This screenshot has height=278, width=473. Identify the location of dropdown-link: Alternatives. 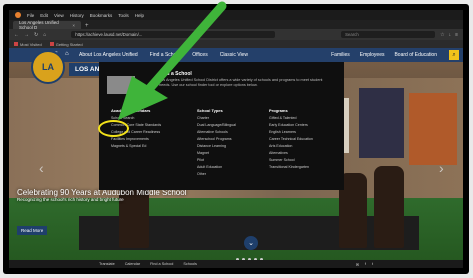
(291, 153).